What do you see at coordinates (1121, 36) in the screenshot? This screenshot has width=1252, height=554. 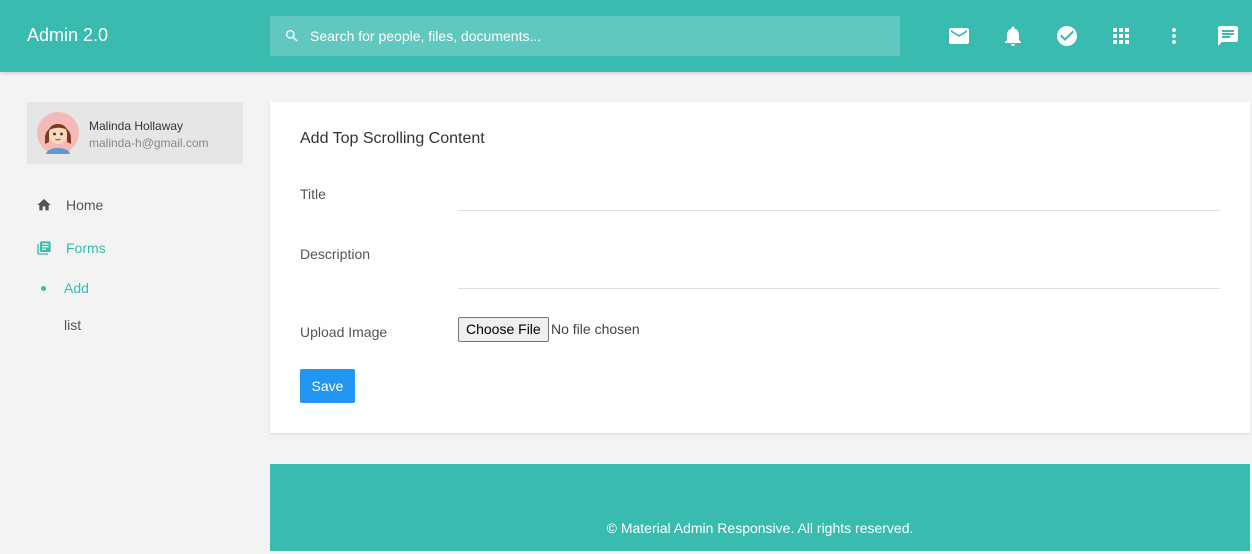 I see `apps-grid-icon` at bounding box center [1121, 36].